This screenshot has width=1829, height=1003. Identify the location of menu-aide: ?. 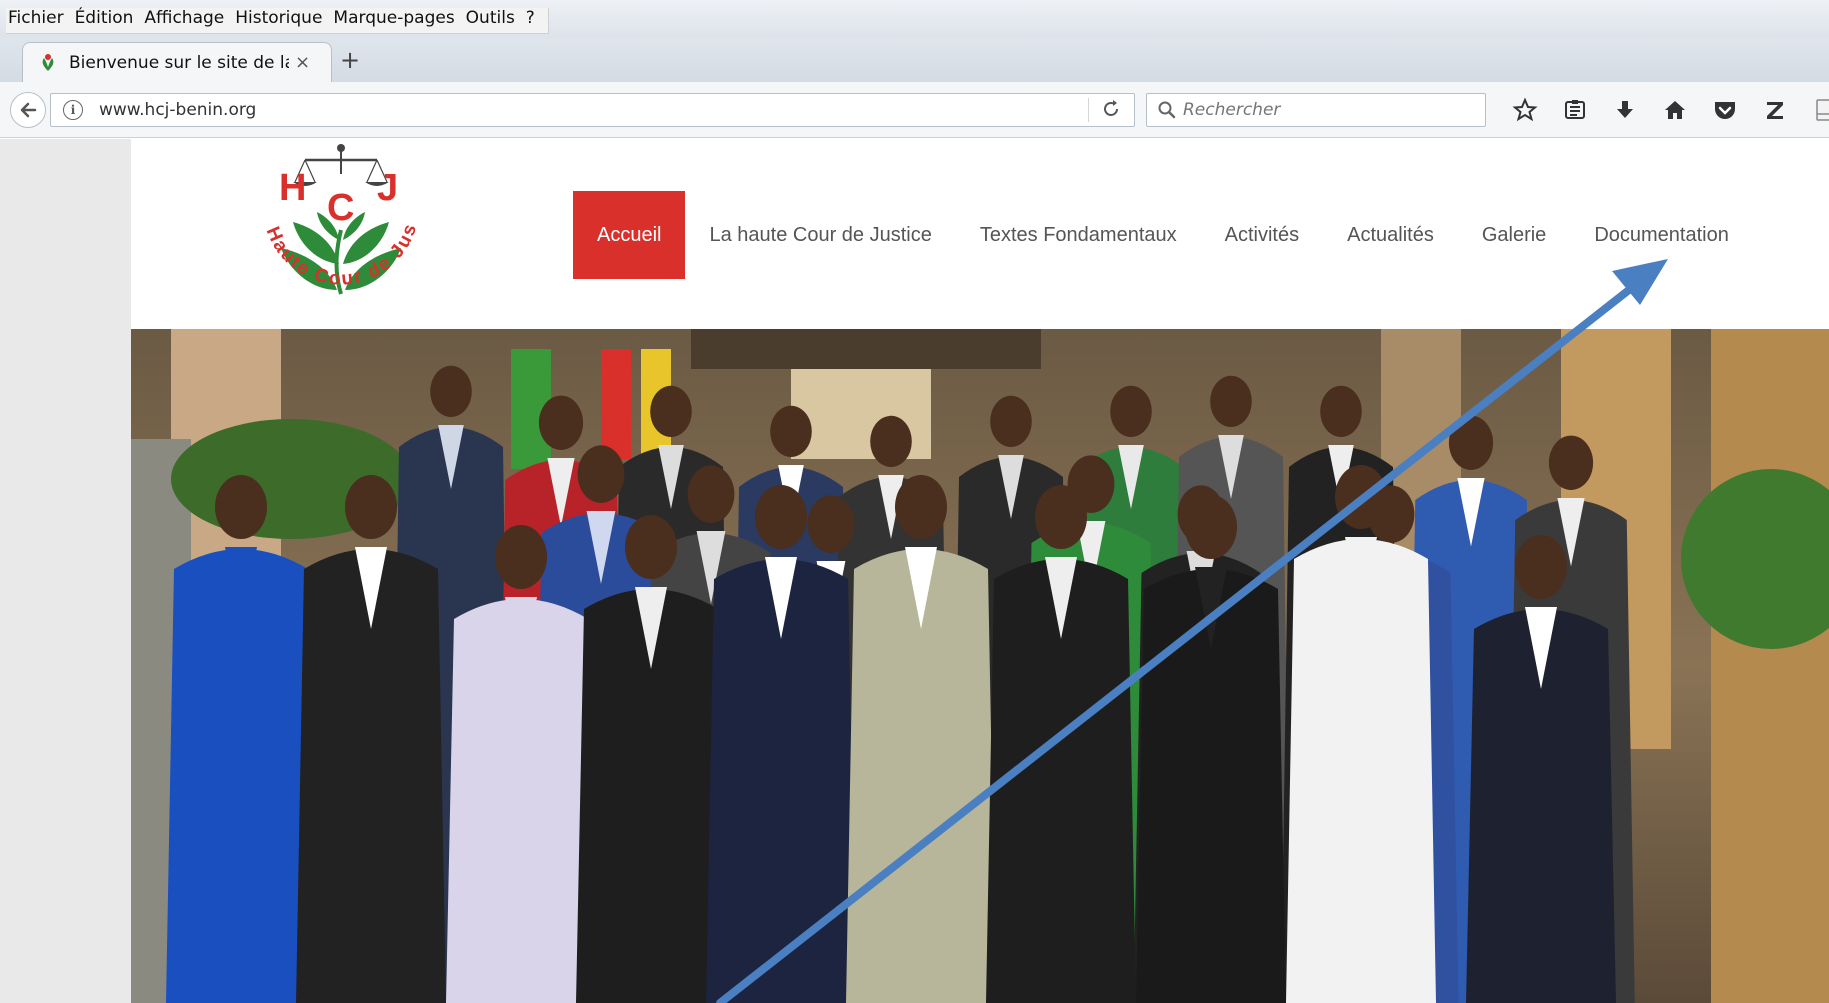
(534, 19).